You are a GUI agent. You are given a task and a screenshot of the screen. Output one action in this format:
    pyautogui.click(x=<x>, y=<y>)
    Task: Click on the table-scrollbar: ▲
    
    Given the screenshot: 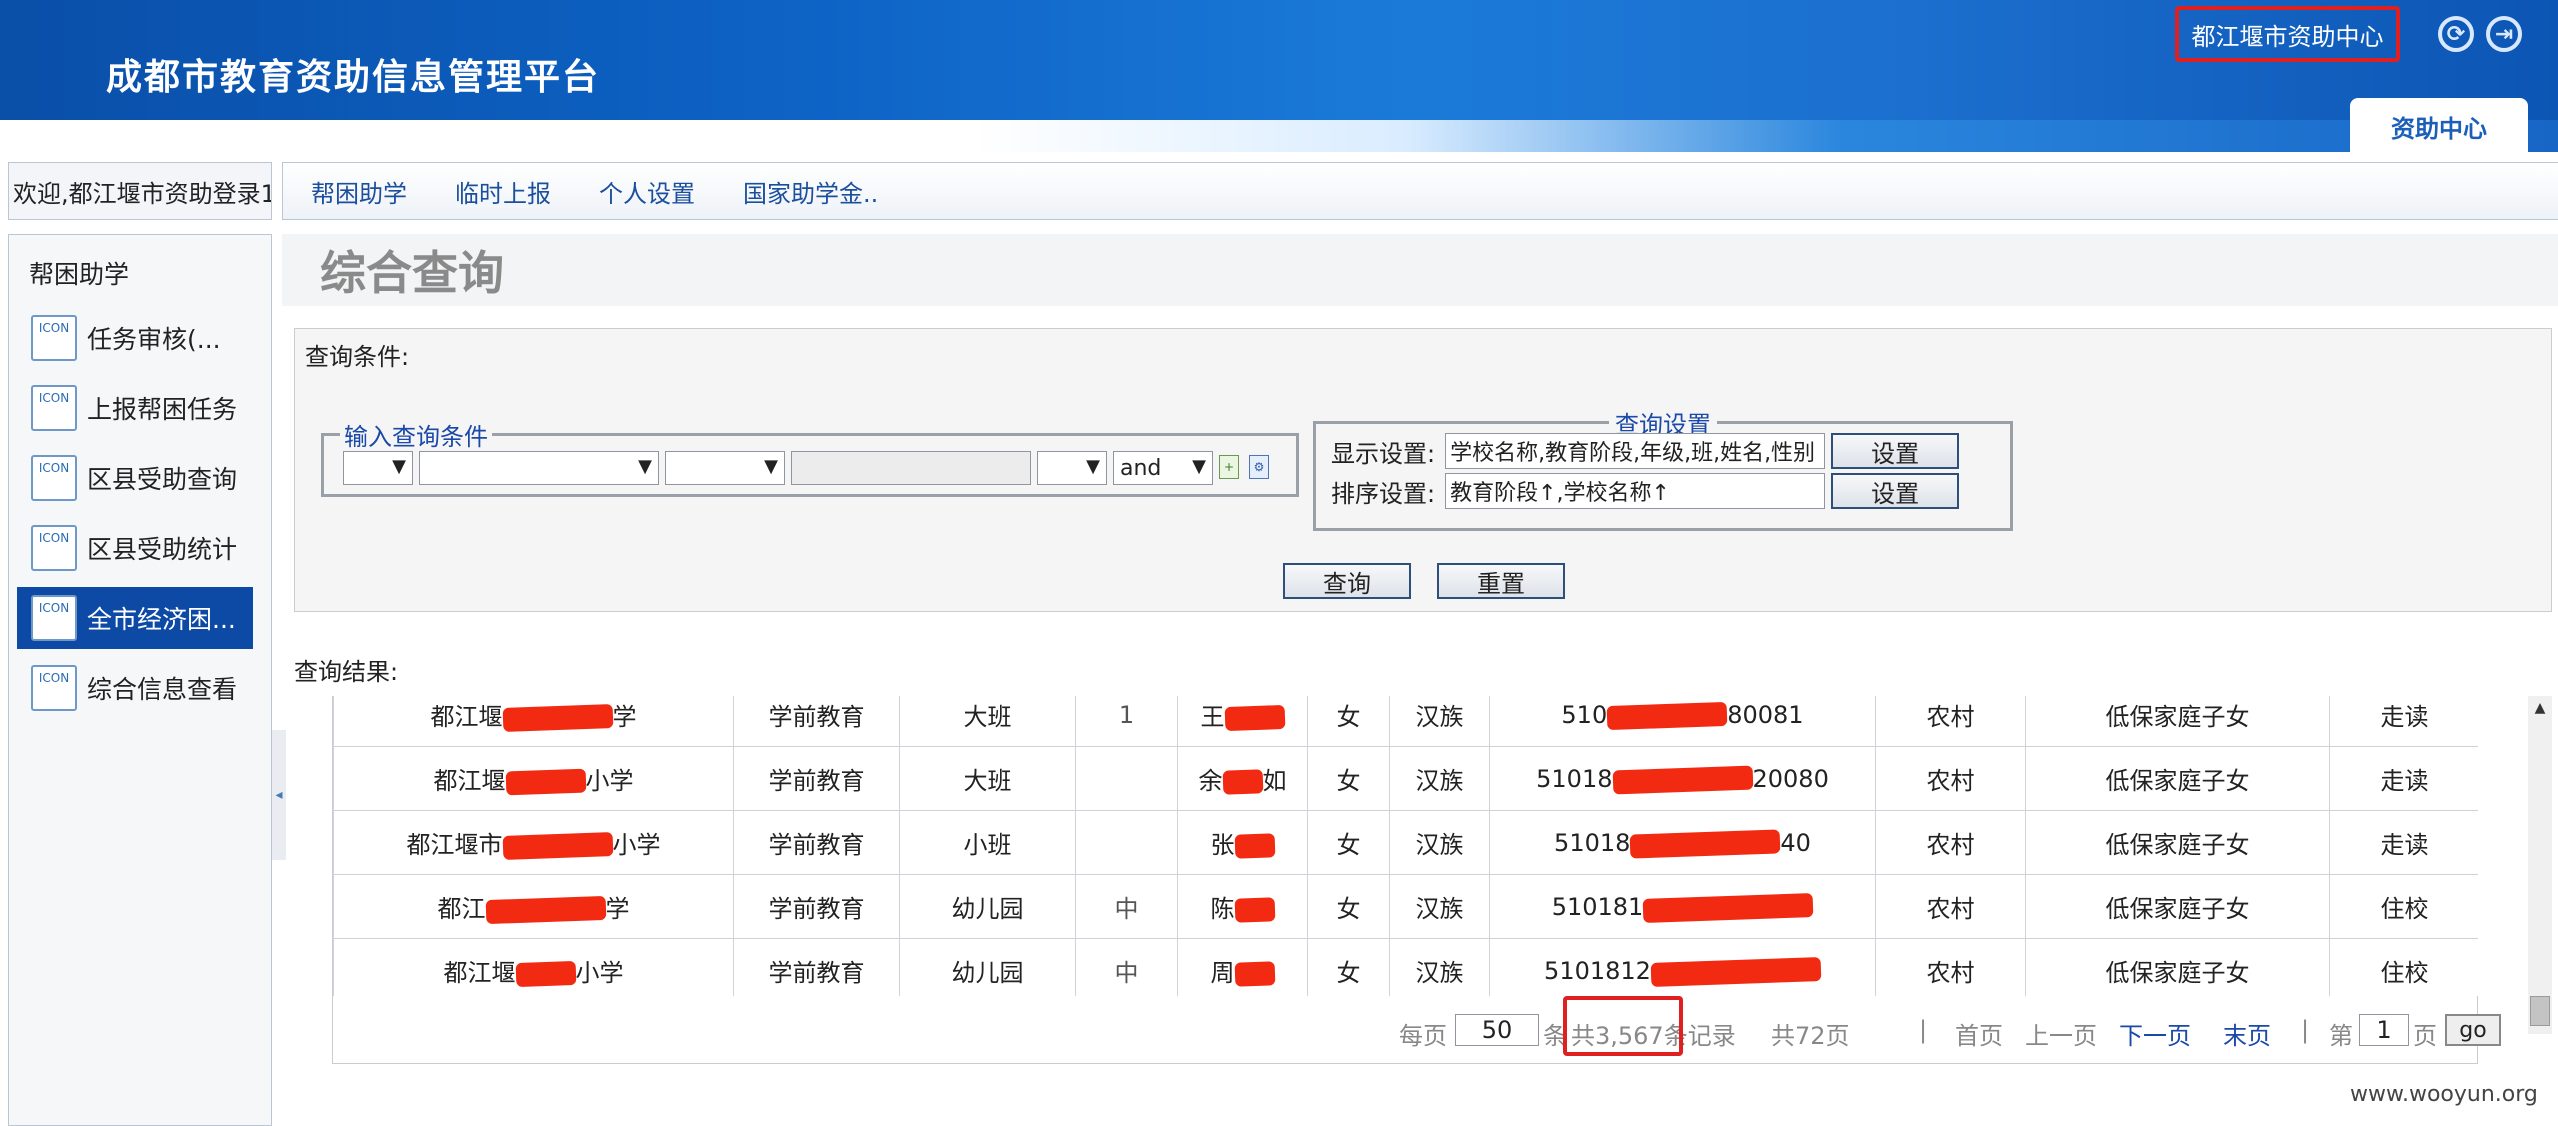 What is the action you would take?
    pyautogui.click(x=2540, y=865)
    